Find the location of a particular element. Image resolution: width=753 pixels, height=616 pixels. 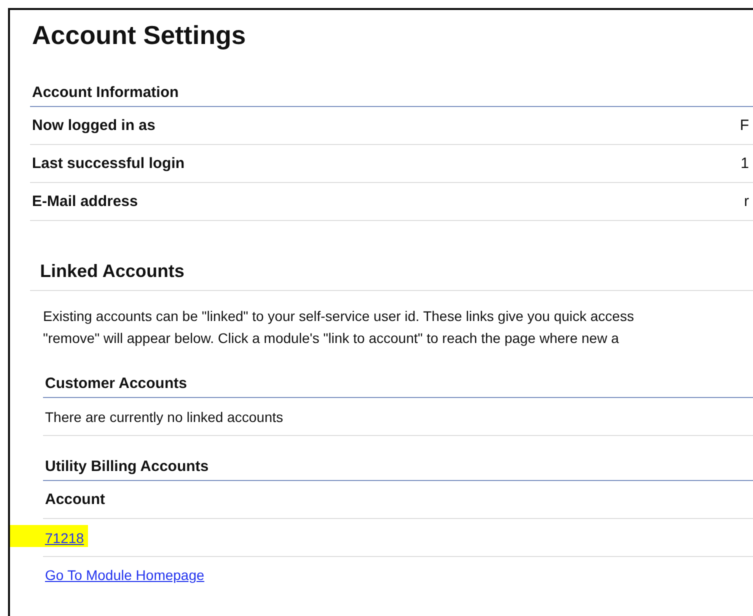

description-text: Existing accounts can be "linked" to your self-service user id. These links give you quick access is located at coordinates (339, 316).